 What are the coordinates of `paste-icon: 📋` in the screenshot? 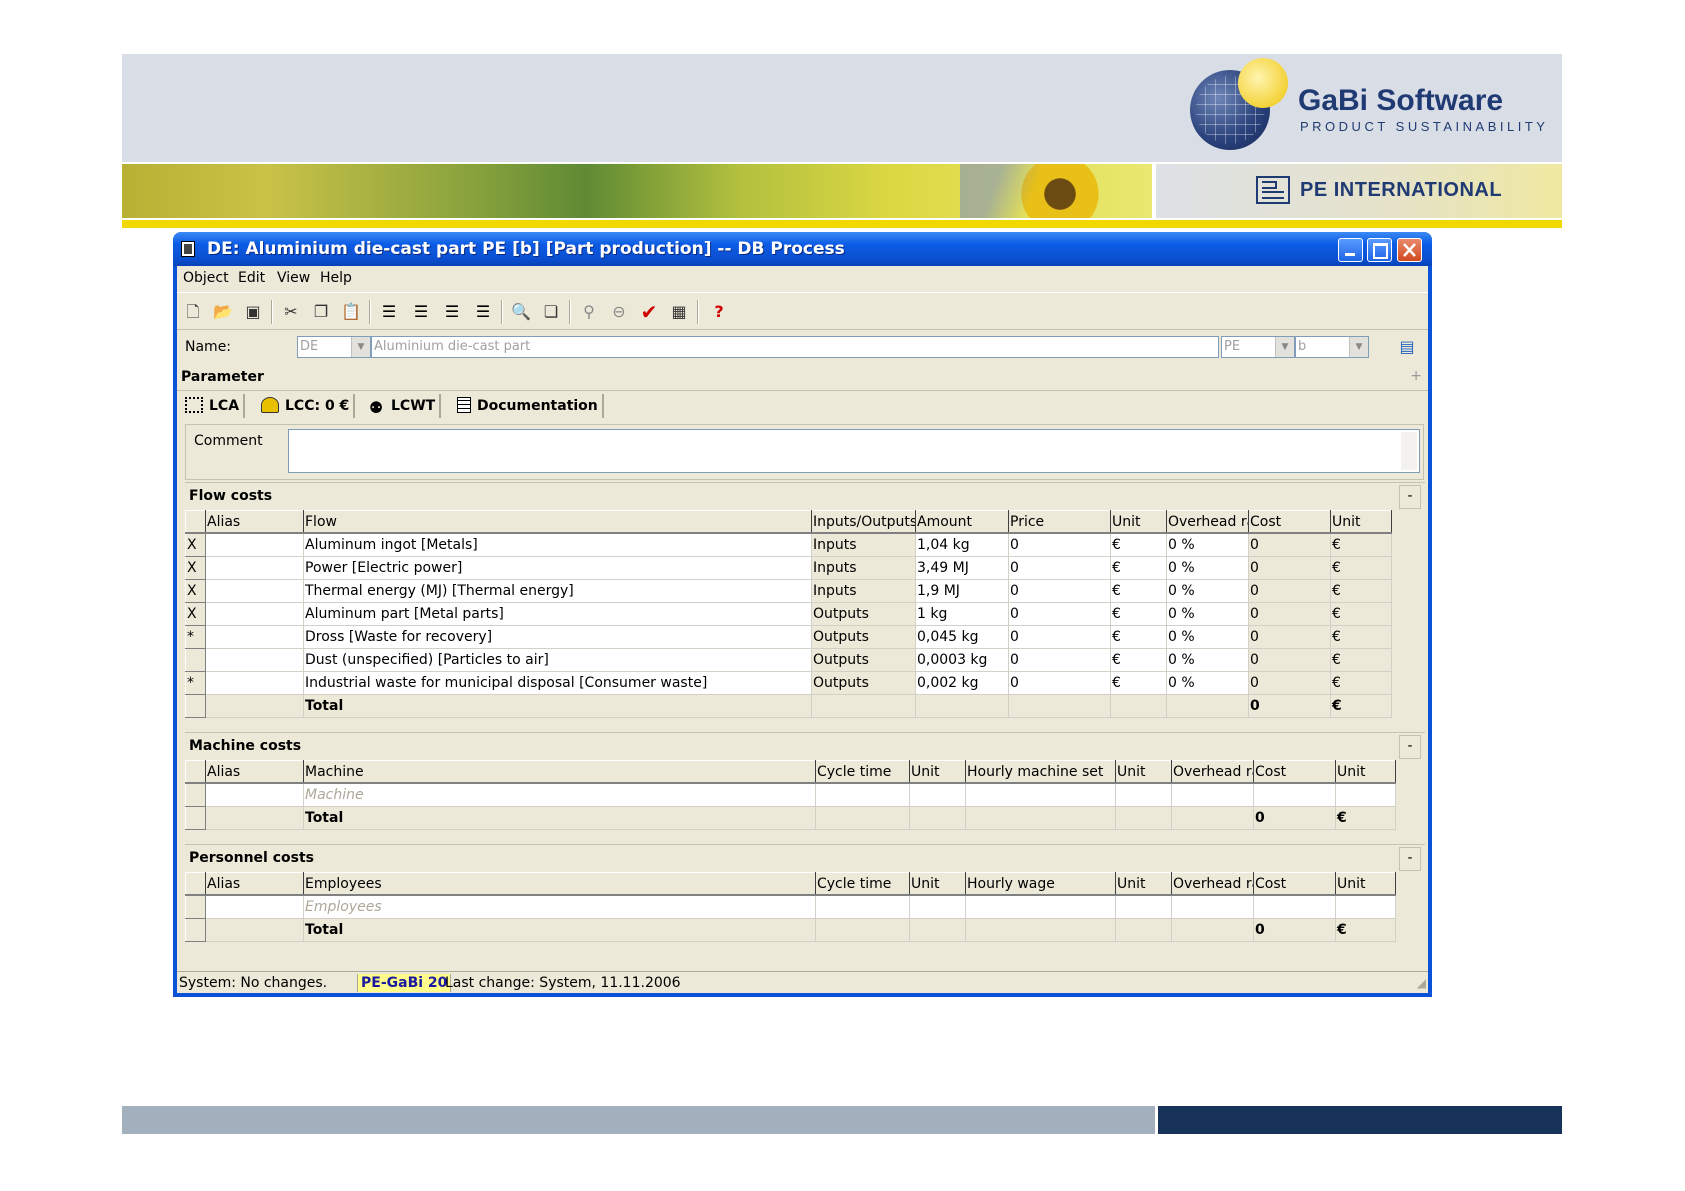 It's located at (351, 312).